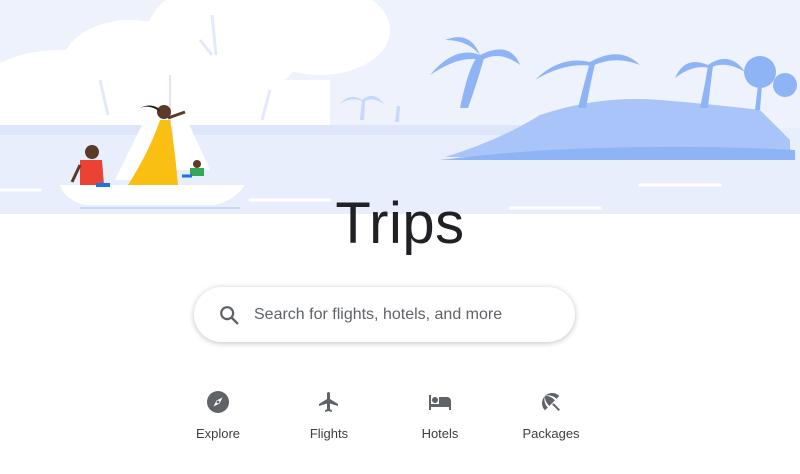 This screenshot has height=474, width=800. Describe the element at coordinates (229, 315) in the screenshot. I see `search-icon` at that location.